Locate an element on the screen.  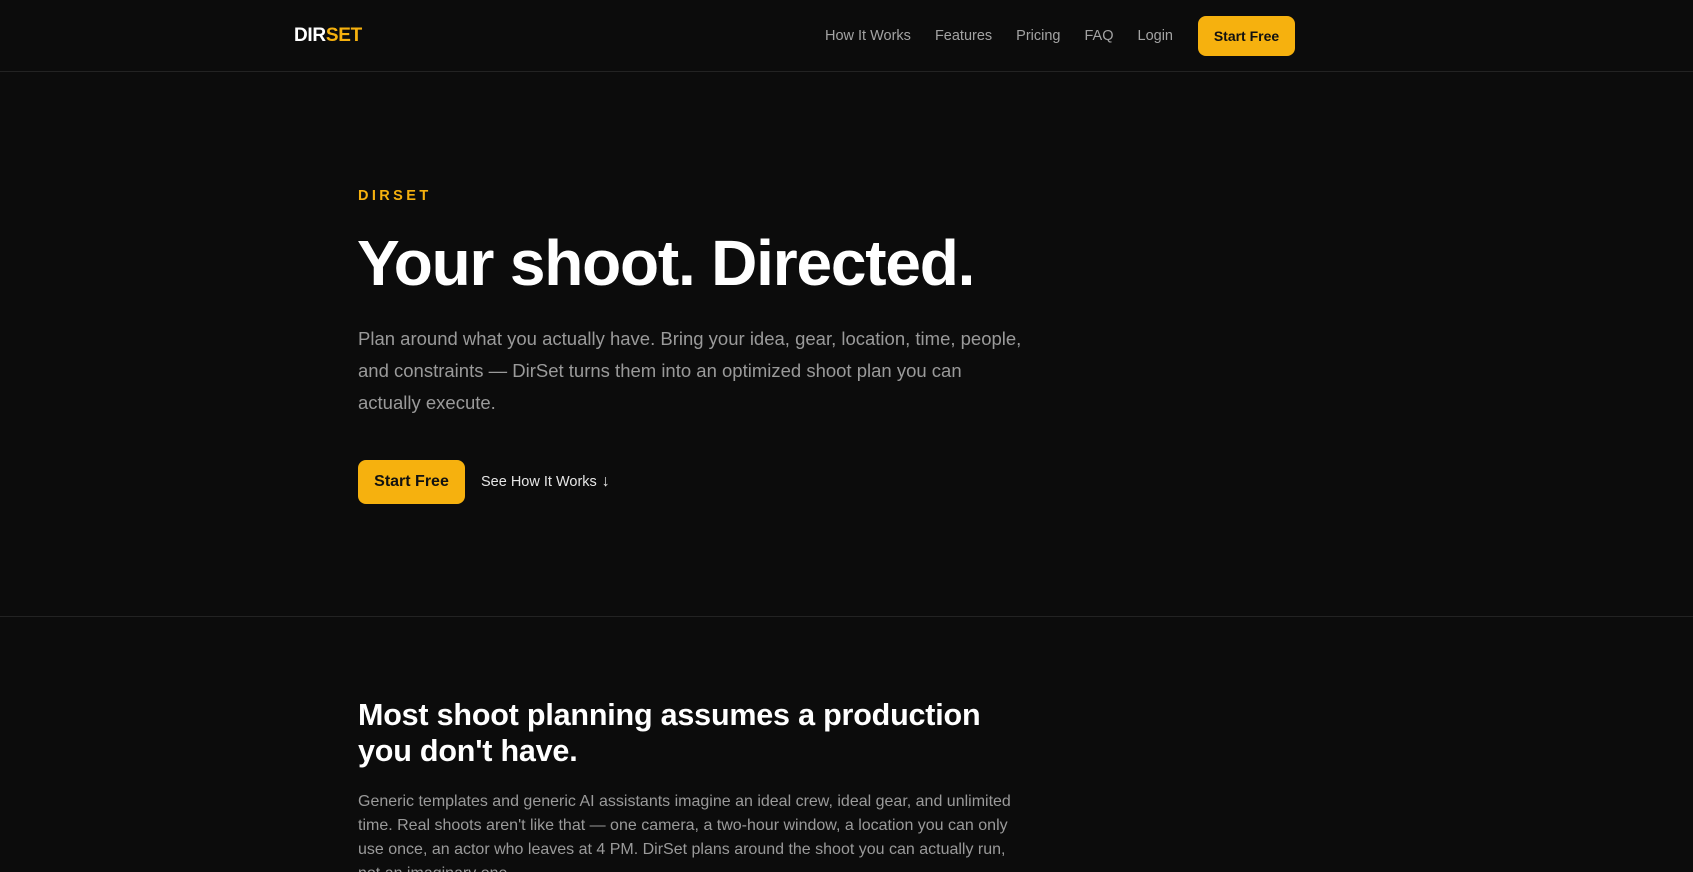
arrow-down-icon: ↓ is located at coordinates (605, 481).